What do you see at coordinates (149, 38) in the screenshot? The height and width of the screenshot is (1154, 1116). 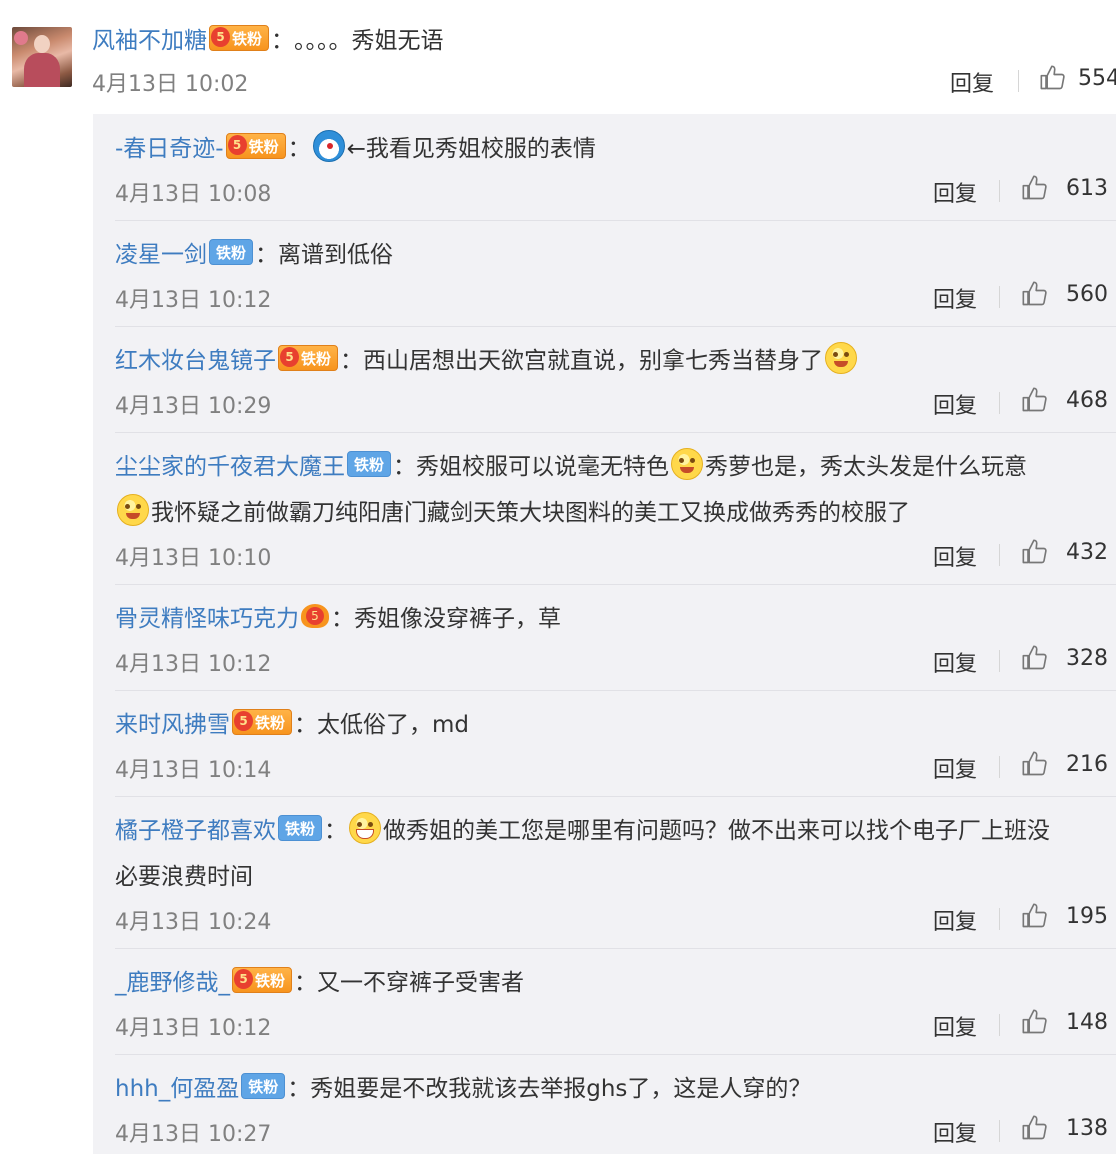 I see `username-link: 风袖不加糖` at bounding box center [149, 38].